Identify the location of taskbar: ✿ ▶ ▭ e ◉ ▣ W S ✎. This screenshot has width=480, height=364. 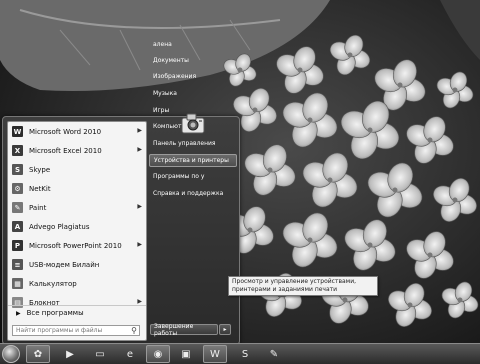
(240, 353).